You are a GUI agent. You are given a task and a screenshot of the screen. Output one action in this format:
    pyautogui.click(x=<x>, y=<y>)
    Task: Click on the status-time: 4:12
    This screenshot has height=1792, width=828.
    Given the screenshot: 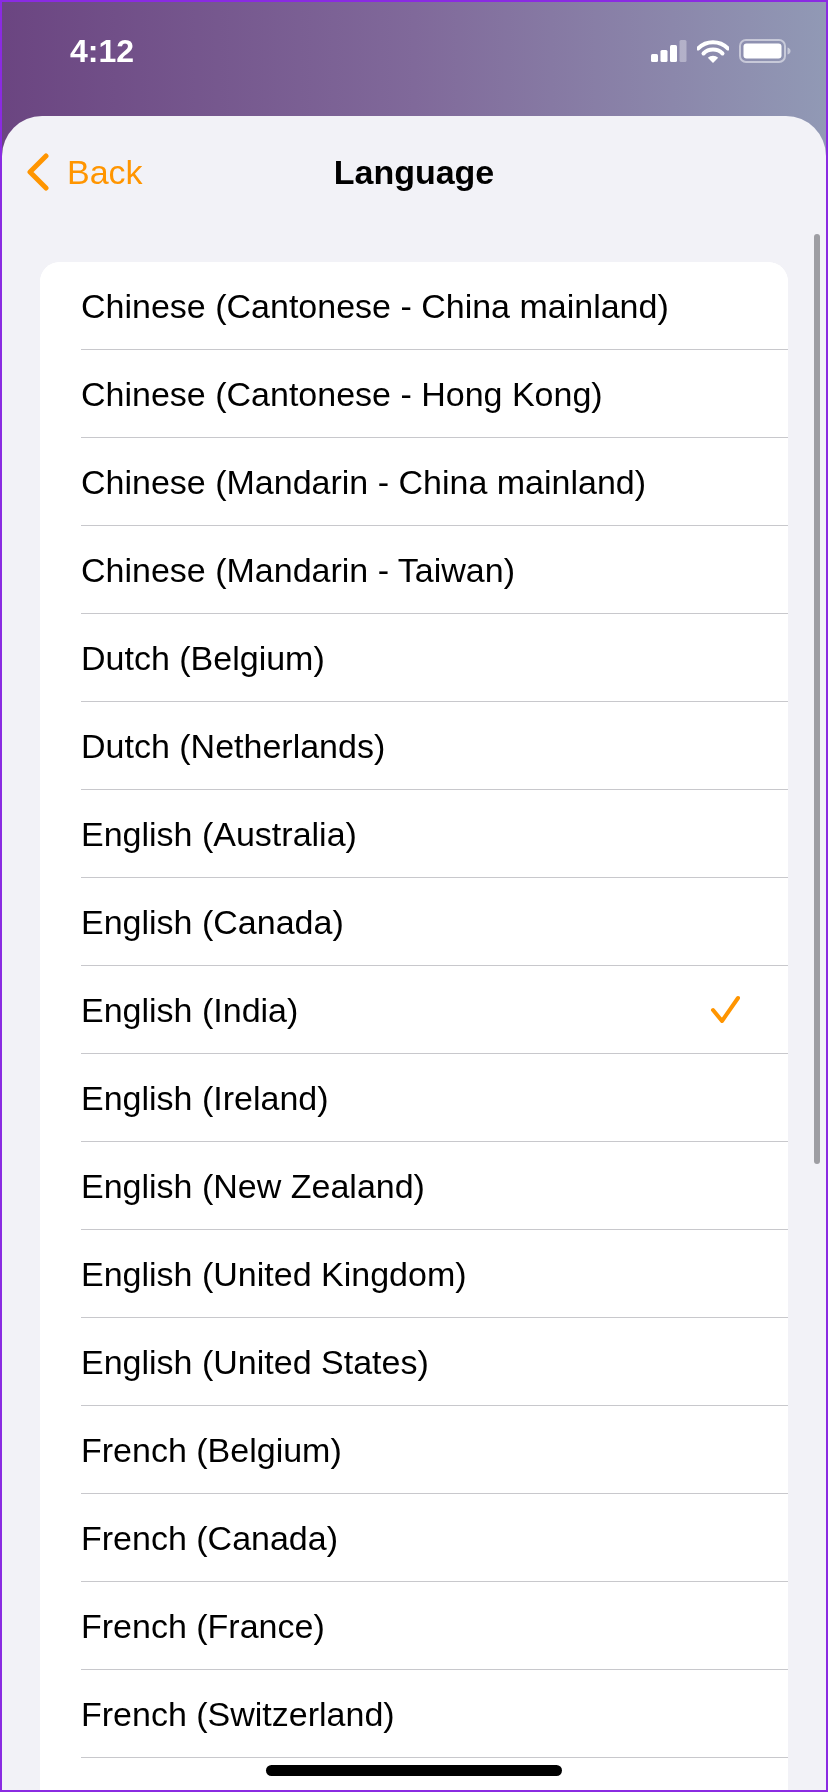 What is the action you would take?
    pyautogui.click(x=102, y=51)
    